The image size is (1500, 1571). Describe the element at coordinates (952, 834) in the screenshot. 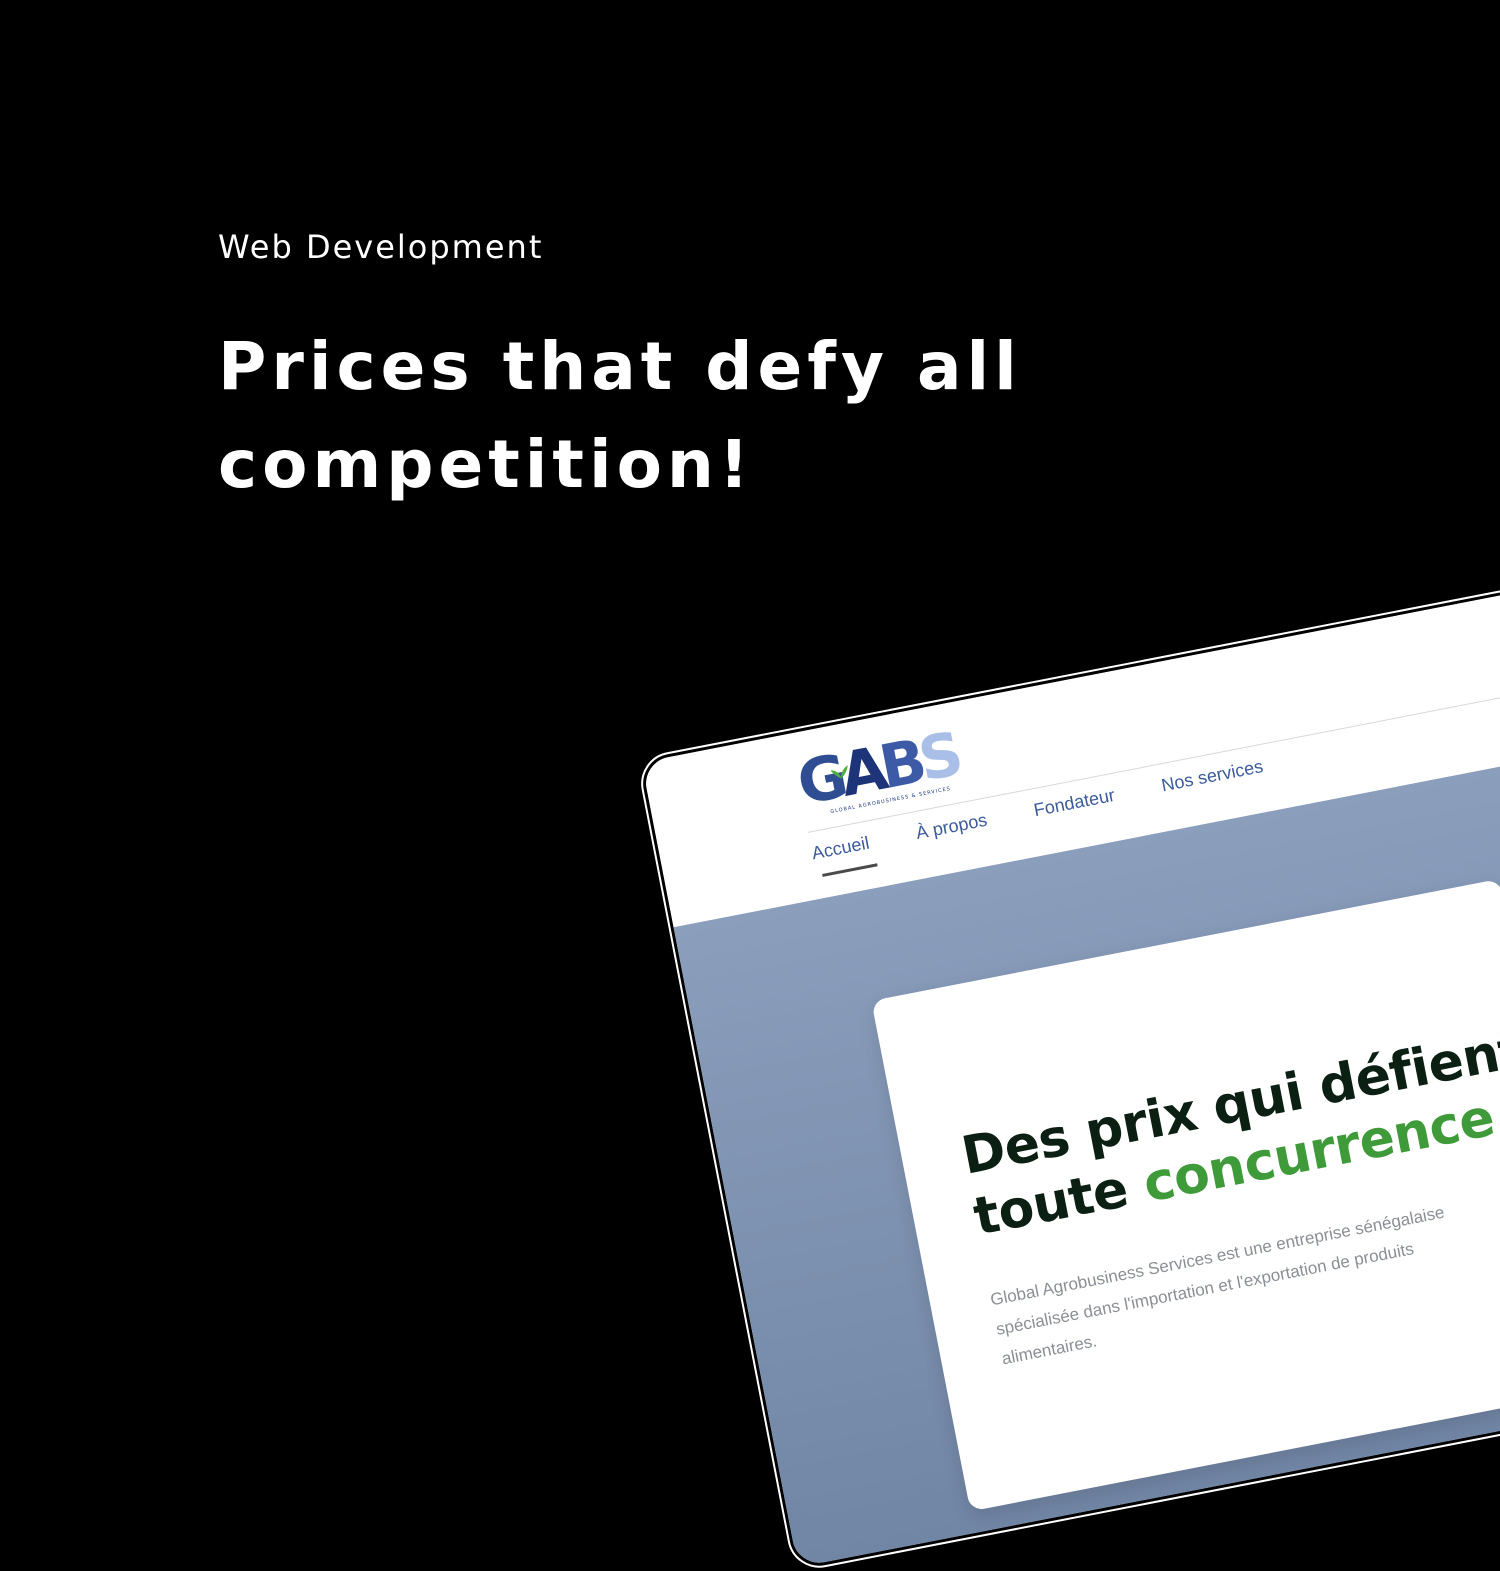

I see `nav-item-a-propos: À propos` at that location.